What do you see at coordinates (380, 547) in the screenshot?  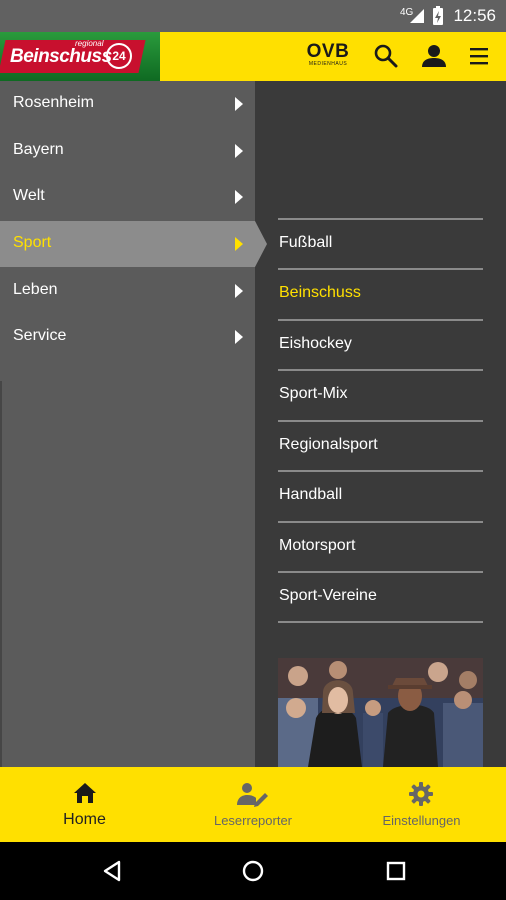 I see `submenu-item-motorsport: Motorsport` at bounding box center [380, 547].